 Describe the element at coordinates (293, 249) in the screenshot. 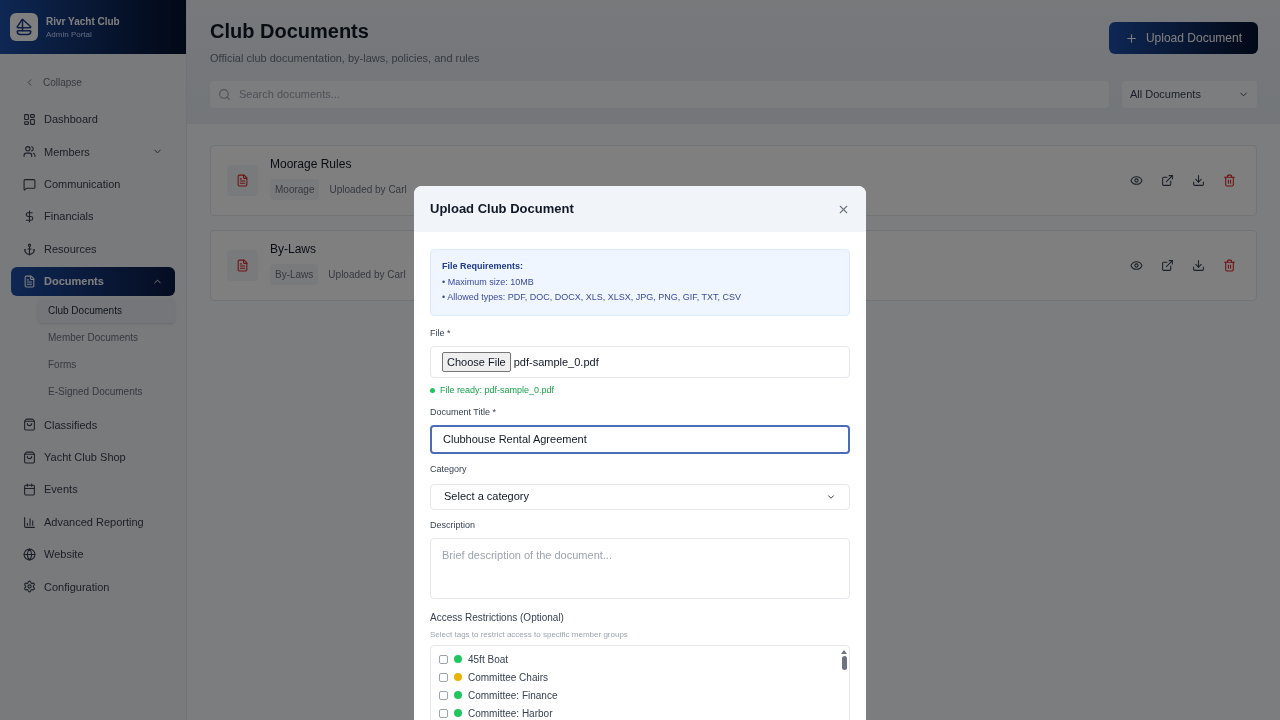

I see `document-title: By-Laws` at that location.